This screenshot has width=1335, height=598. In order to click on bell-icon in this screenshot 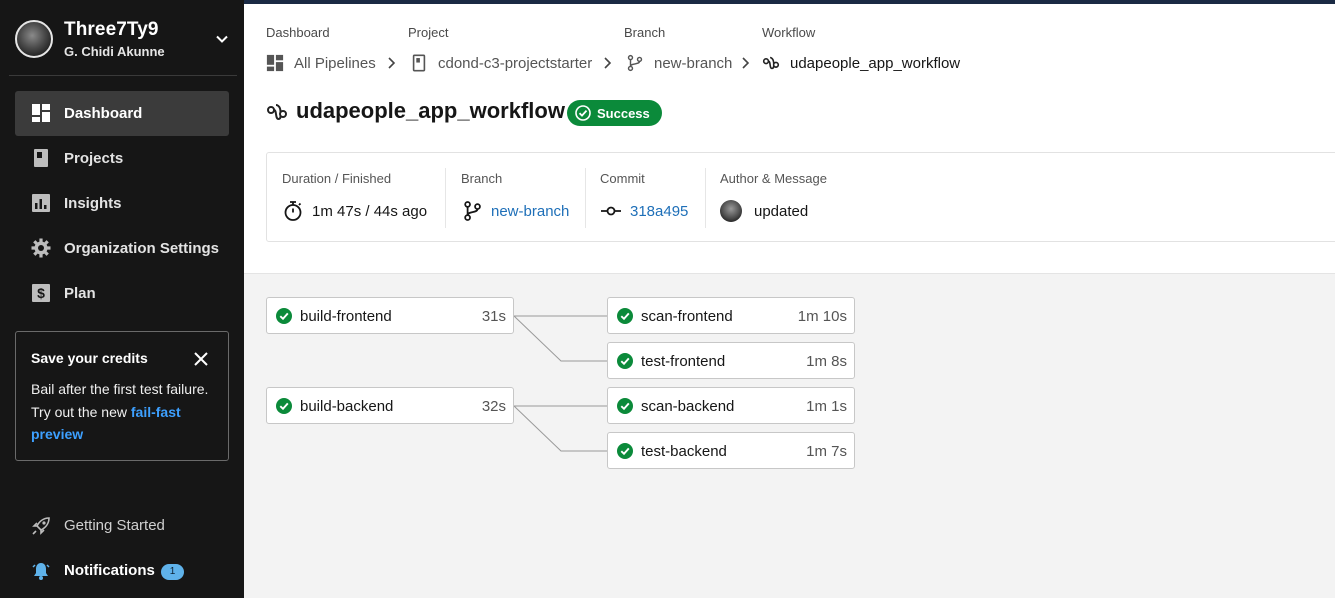, I will do `click(41, 571)`.